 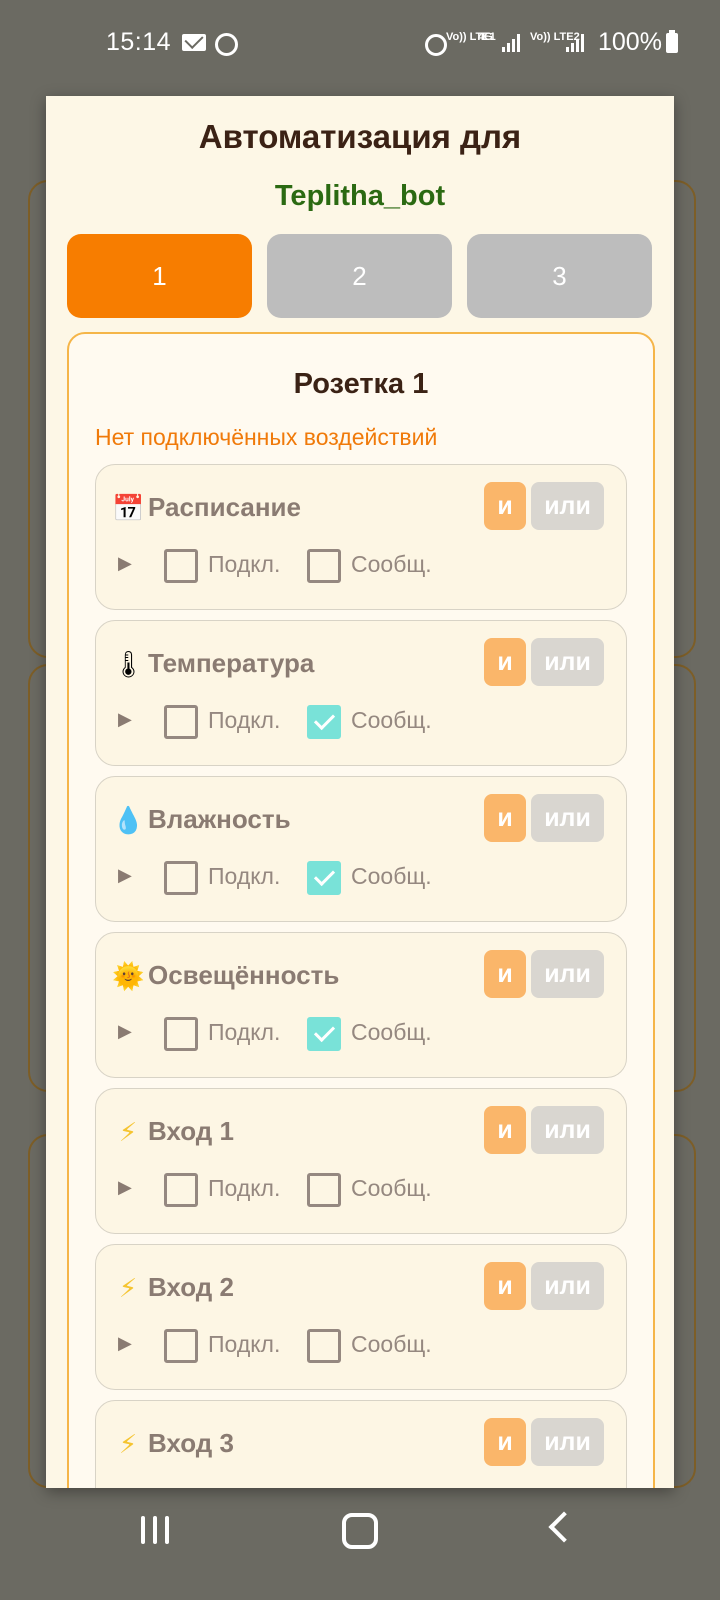 I want to click on trigger-item-light: 🌞 Освещённость и или ▶ Подкл. Сообщ., so click(x=361, y=1005).